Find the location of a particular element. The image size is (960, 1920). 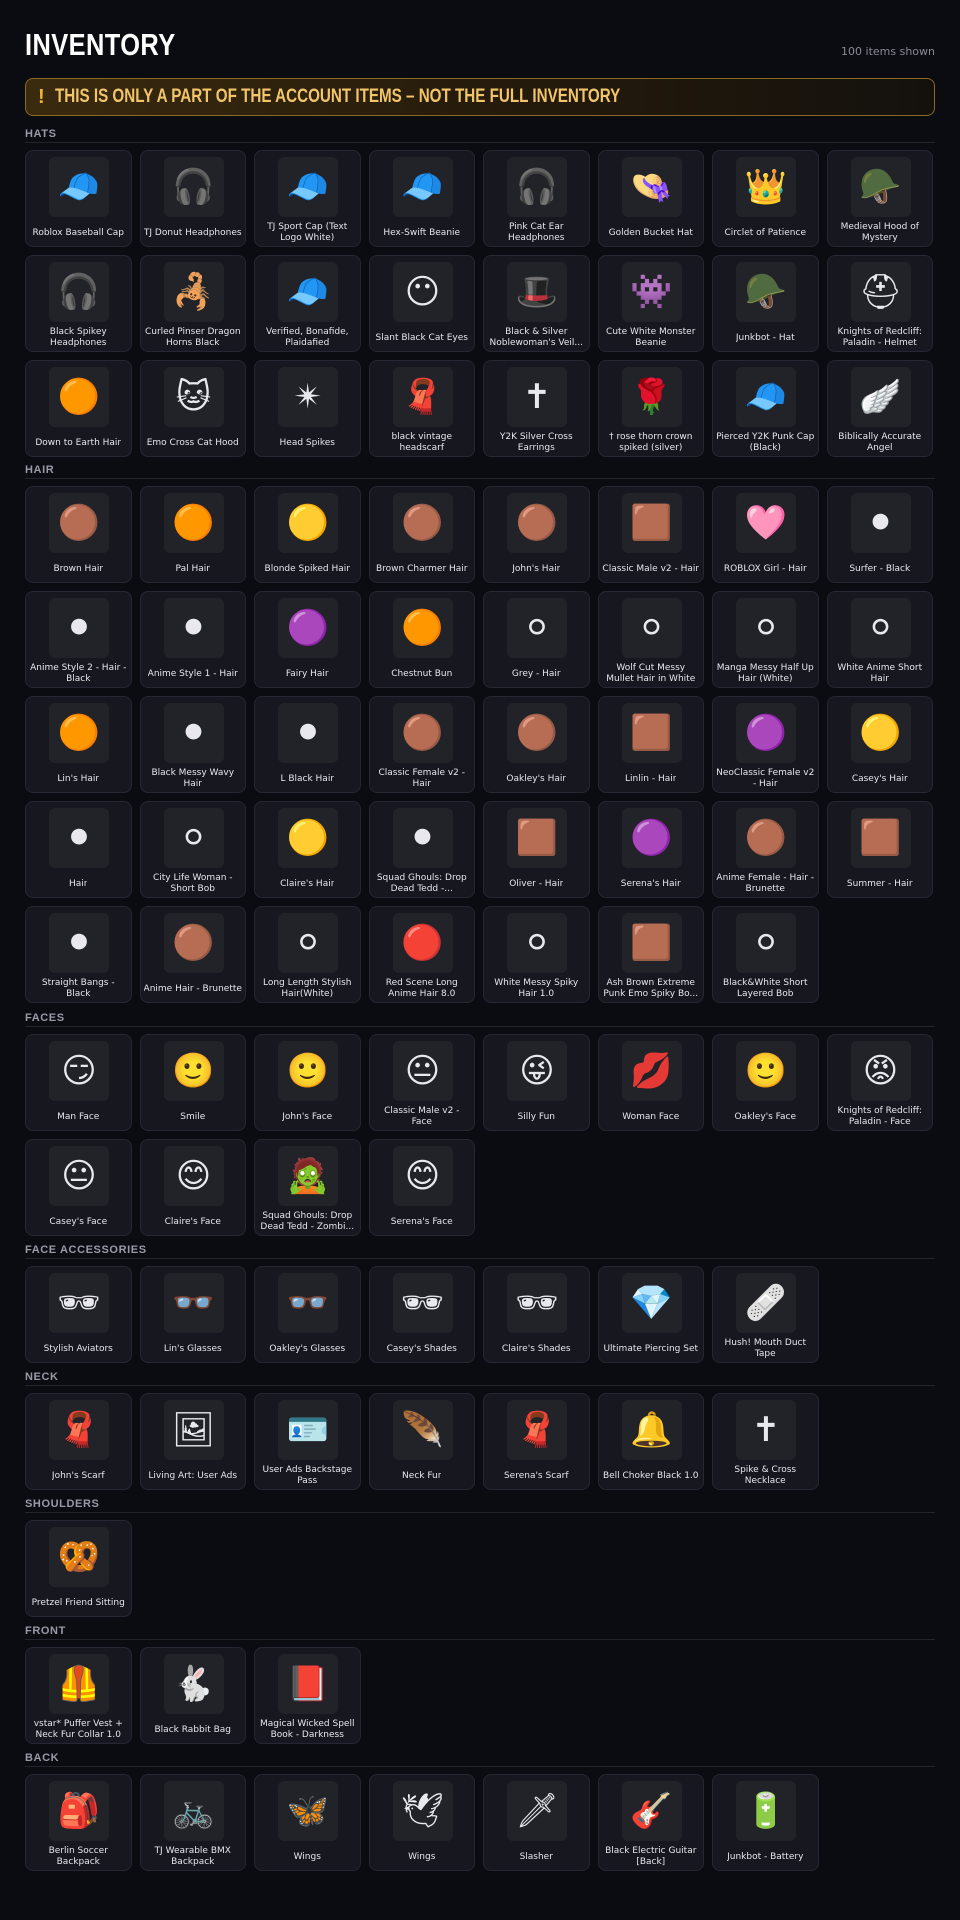

item-card: 🪖 Medieval Hood of Mystery is located at coordinates (879, 198).